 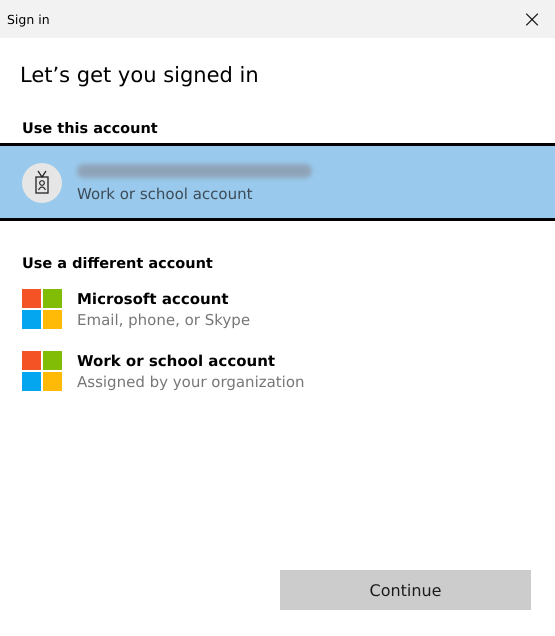 What do you see at coordinates (277, 371) in the screenshot?
I see `account-item: Work or school account Assigned by your organization` at bounding box center [277, 371].